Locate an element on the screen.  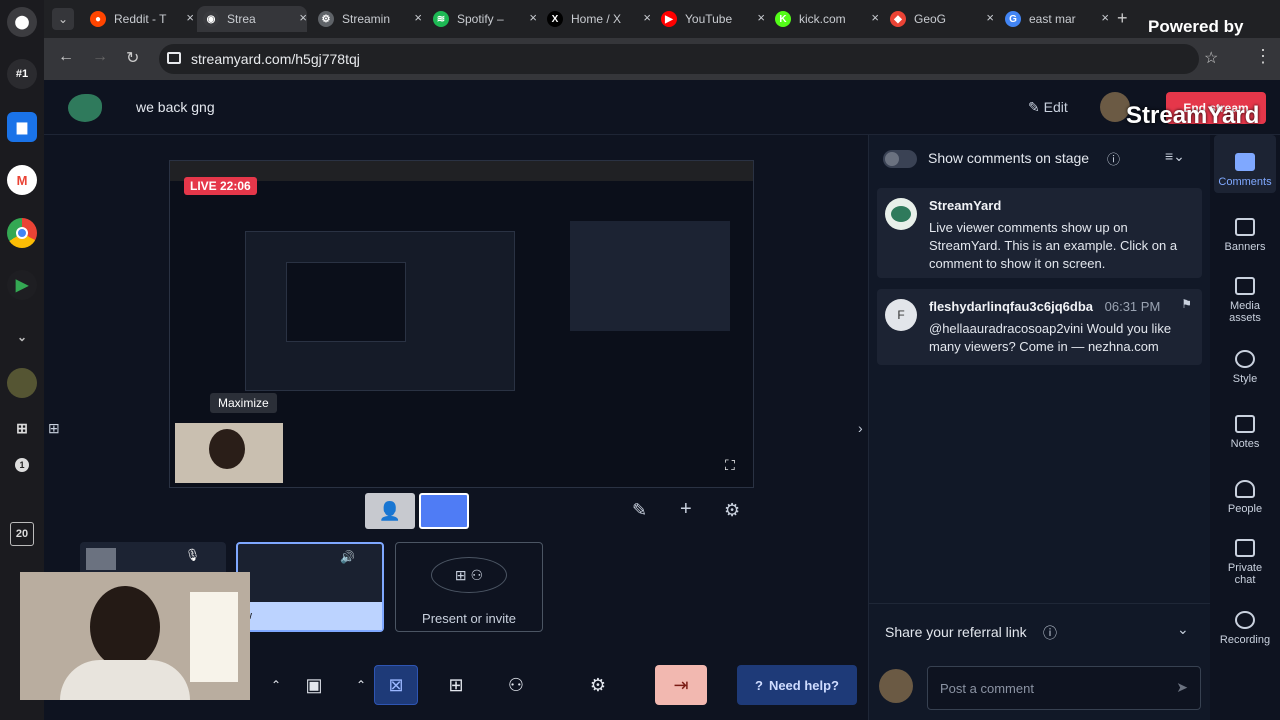
browser-tab: ≋ Spotify – × is located at coordinates (482, 19).